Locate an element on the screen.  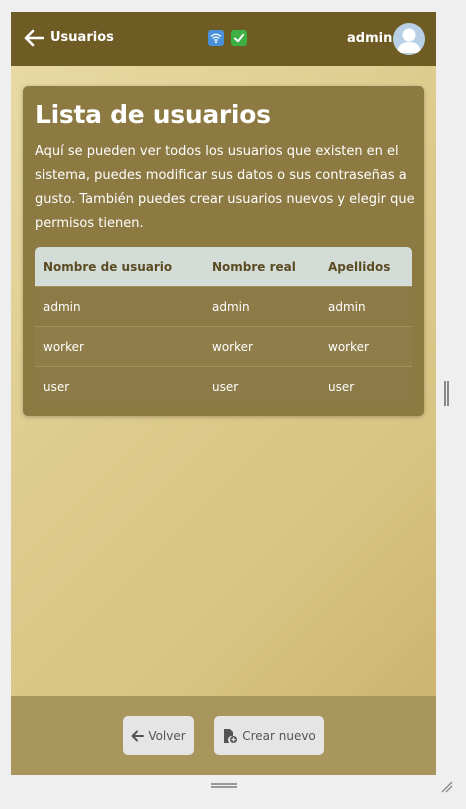
top-bar: Usuarios admin is located at coordinates (223, 39).